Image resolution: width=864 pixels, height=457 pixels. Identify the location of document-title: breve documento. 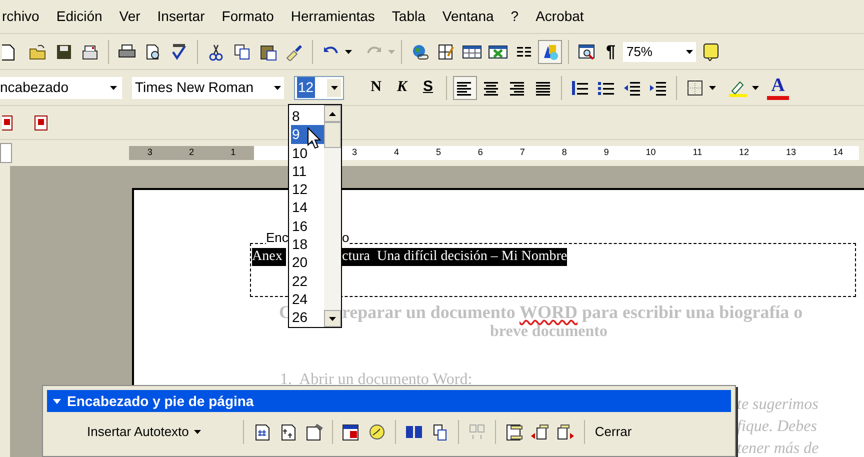
(549, 332).